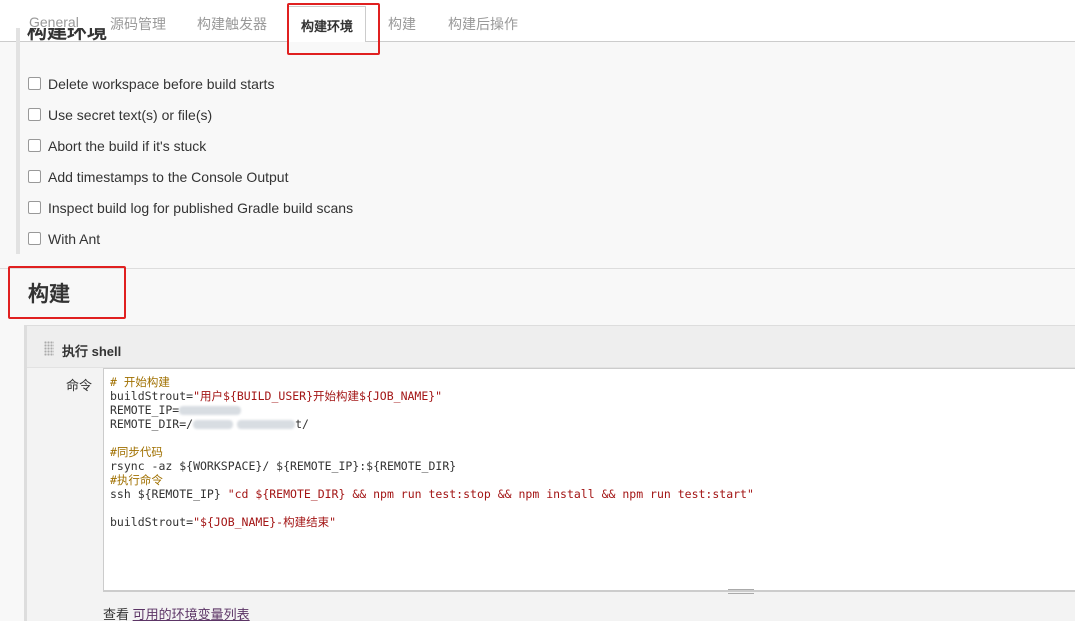 The height and width of the screenshot is (621, 1075). Describe the element at coordinates (589, 591) in the screenshot. I see `textarea-bottom-border` at that location.